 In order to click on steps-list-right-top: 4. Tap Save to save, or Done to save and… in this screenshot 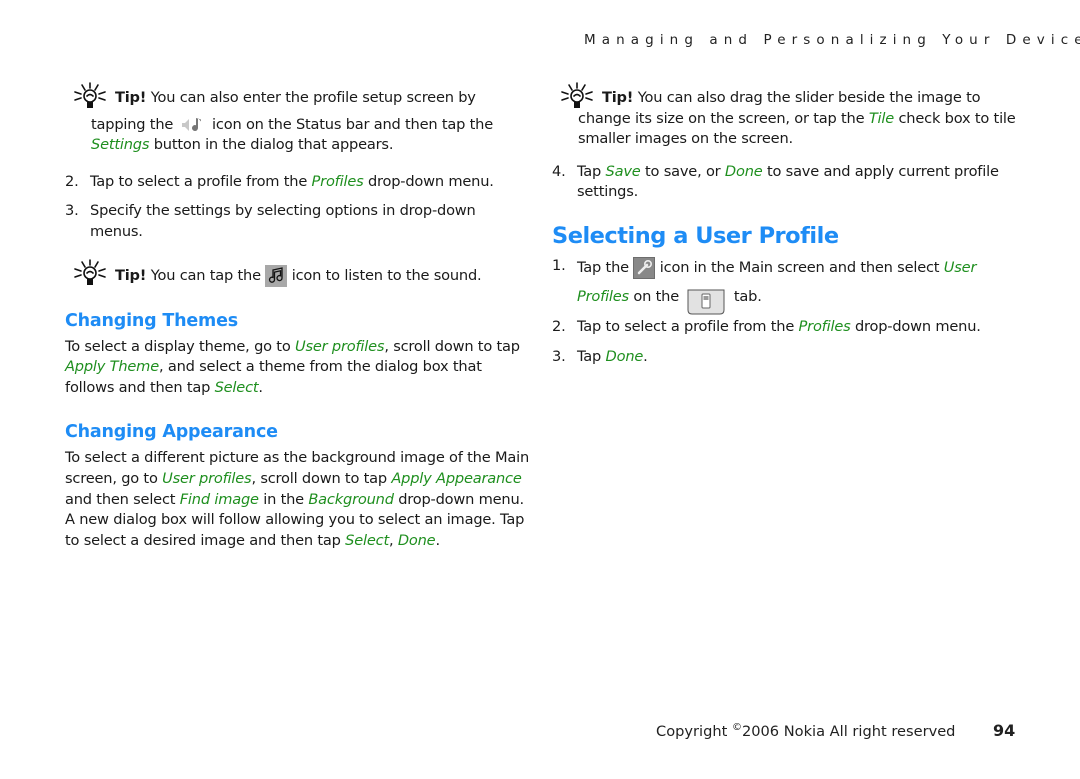, I will do `click(784, 182)`.